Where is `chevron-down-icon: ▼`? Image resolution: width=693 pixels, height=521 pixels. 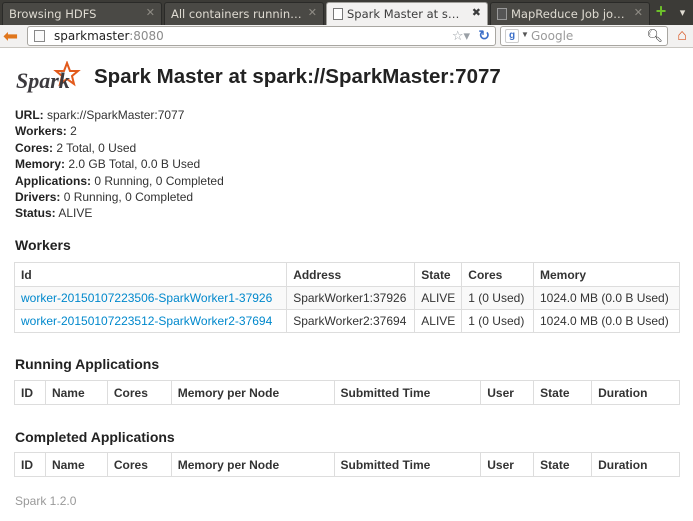
chevron-down-icon: ▼ is located at coordinates (525, 34).